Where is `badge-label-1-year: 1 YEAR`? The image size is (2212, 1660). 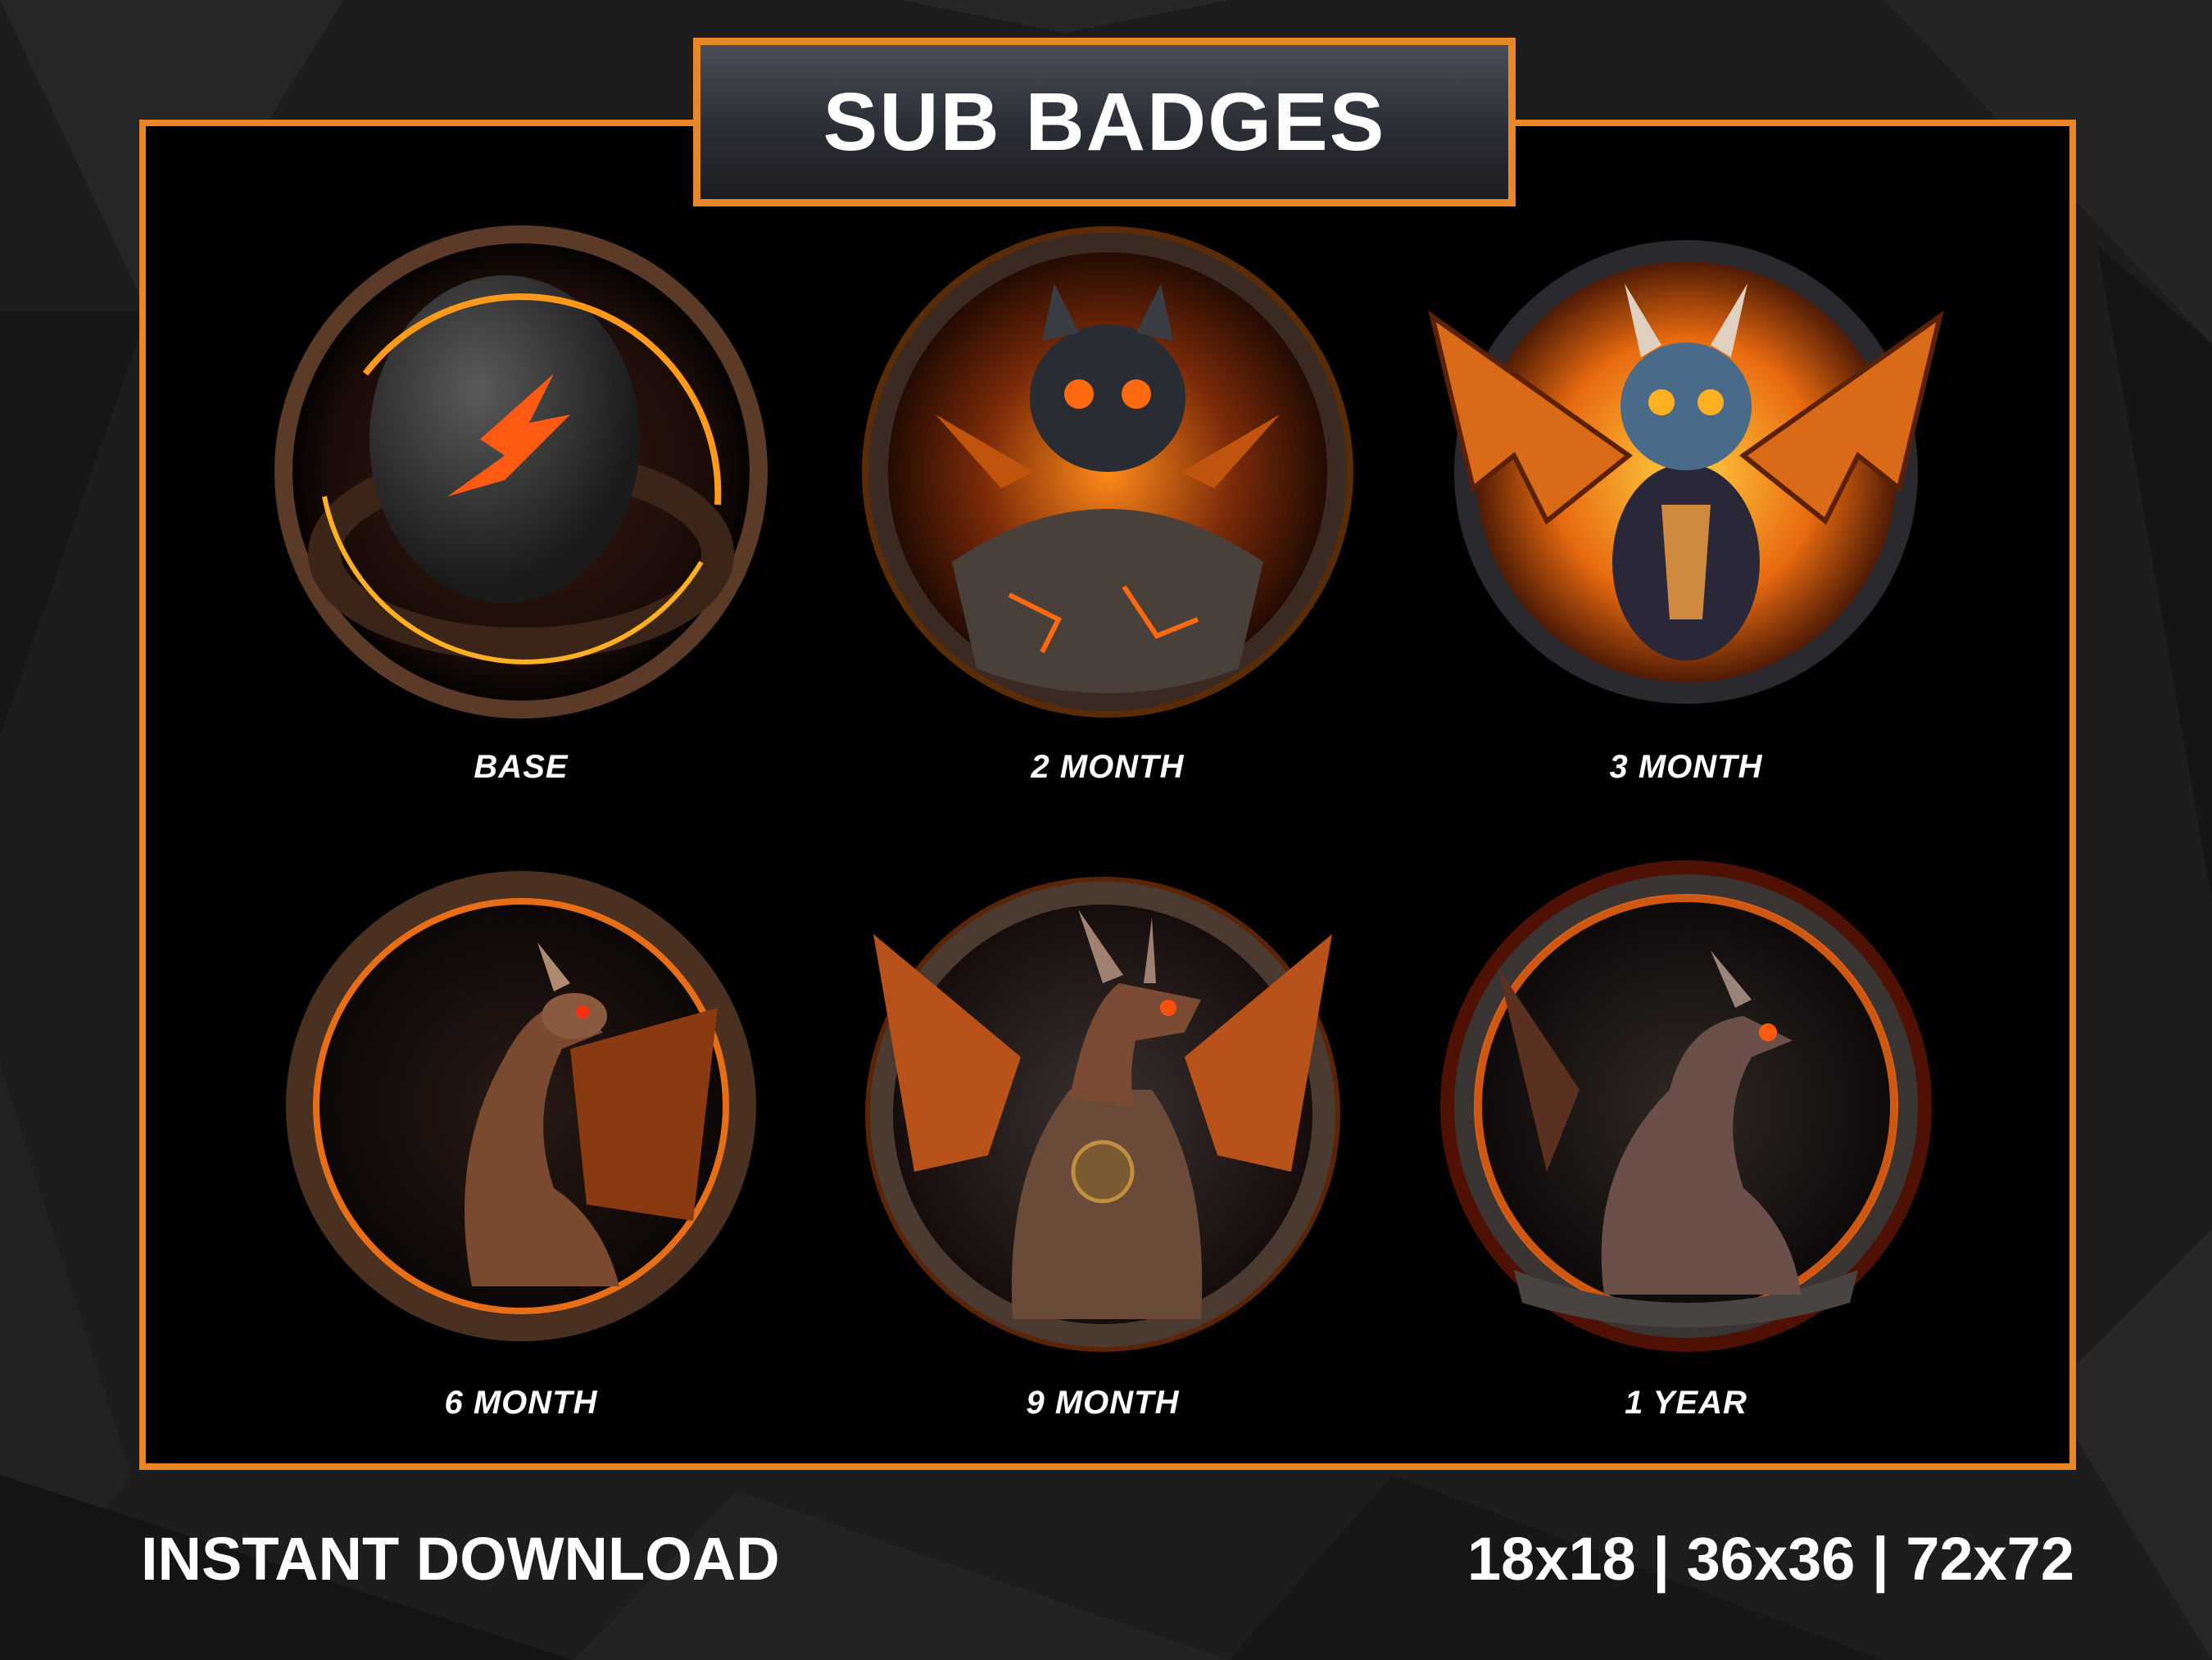 badge-label-1-year: 1 YEAR is located at coordinates (1686, 1403).